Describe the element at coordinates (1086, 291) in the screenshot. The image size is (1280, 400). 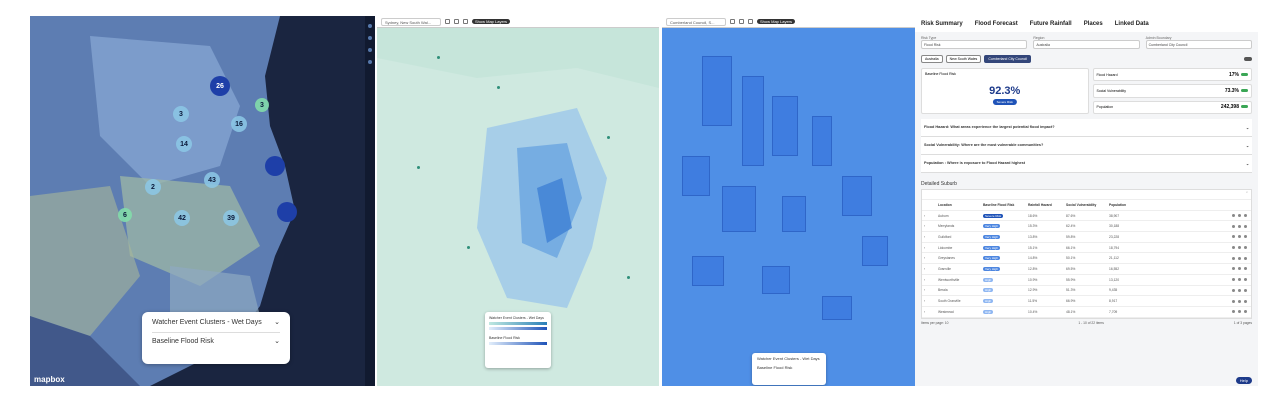
I see `table-row: › Berala High 12.9% 51.3% 9,435` at that location.